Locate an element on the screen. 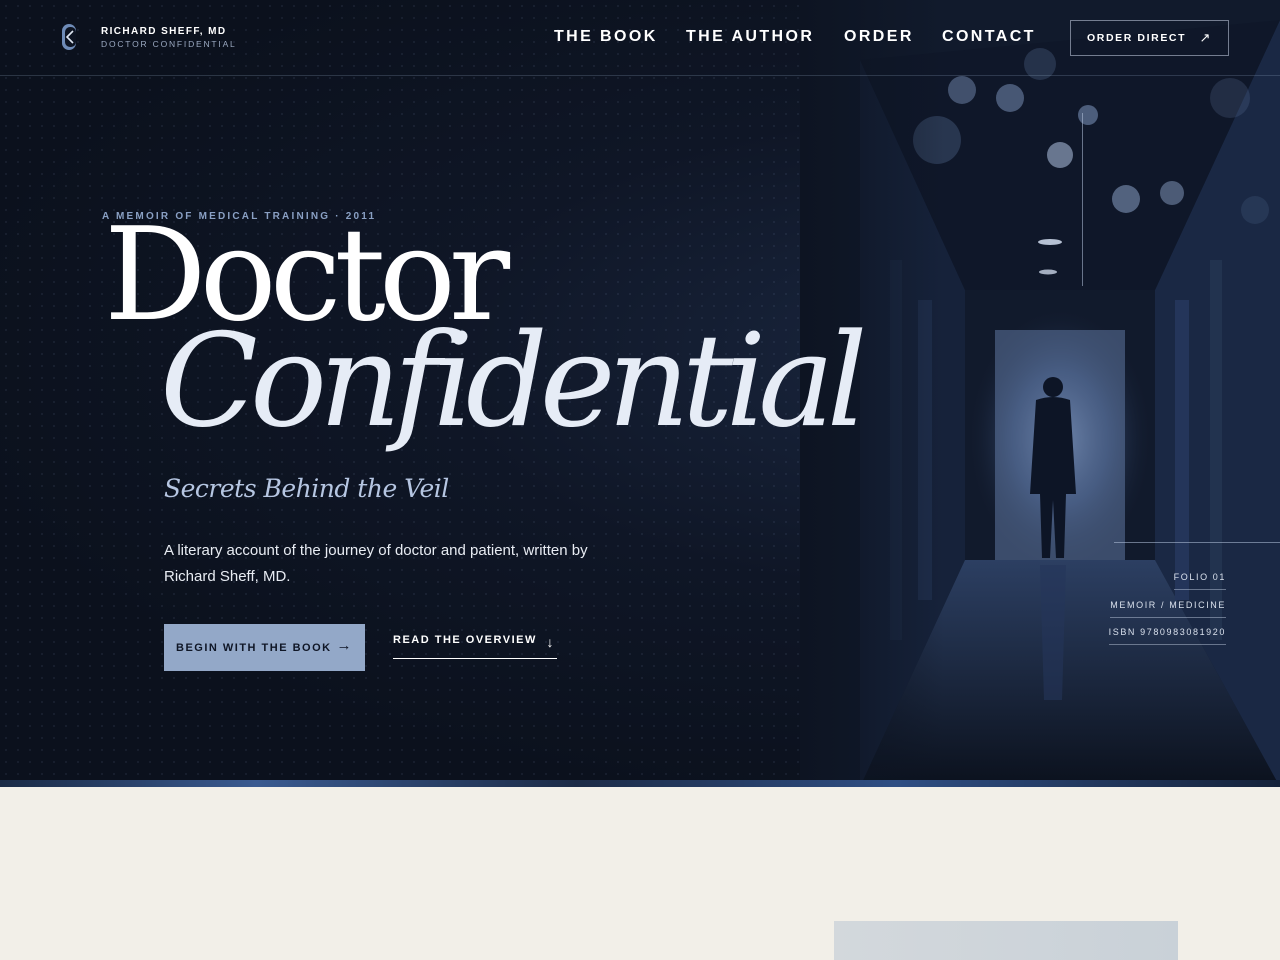  brand-name: RICHARD SHEFF, MD is located at coordinates (163, 31).